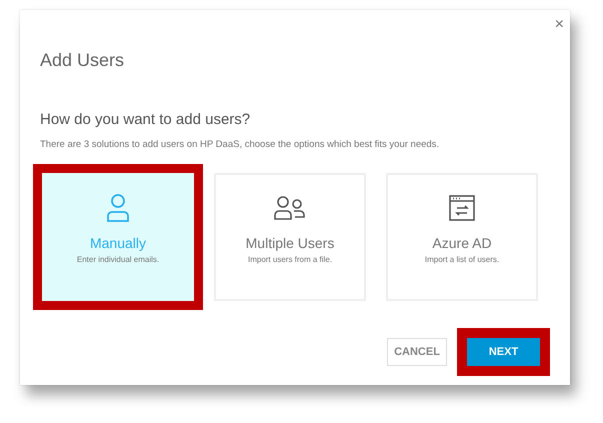 The image size is (603, 423). Describe the element at coordinates (240, 144) in the screenshot. I see `description-text: There are 3 solutions to add users on HP DaaS, choose the options which best fits your needs.` at that location.